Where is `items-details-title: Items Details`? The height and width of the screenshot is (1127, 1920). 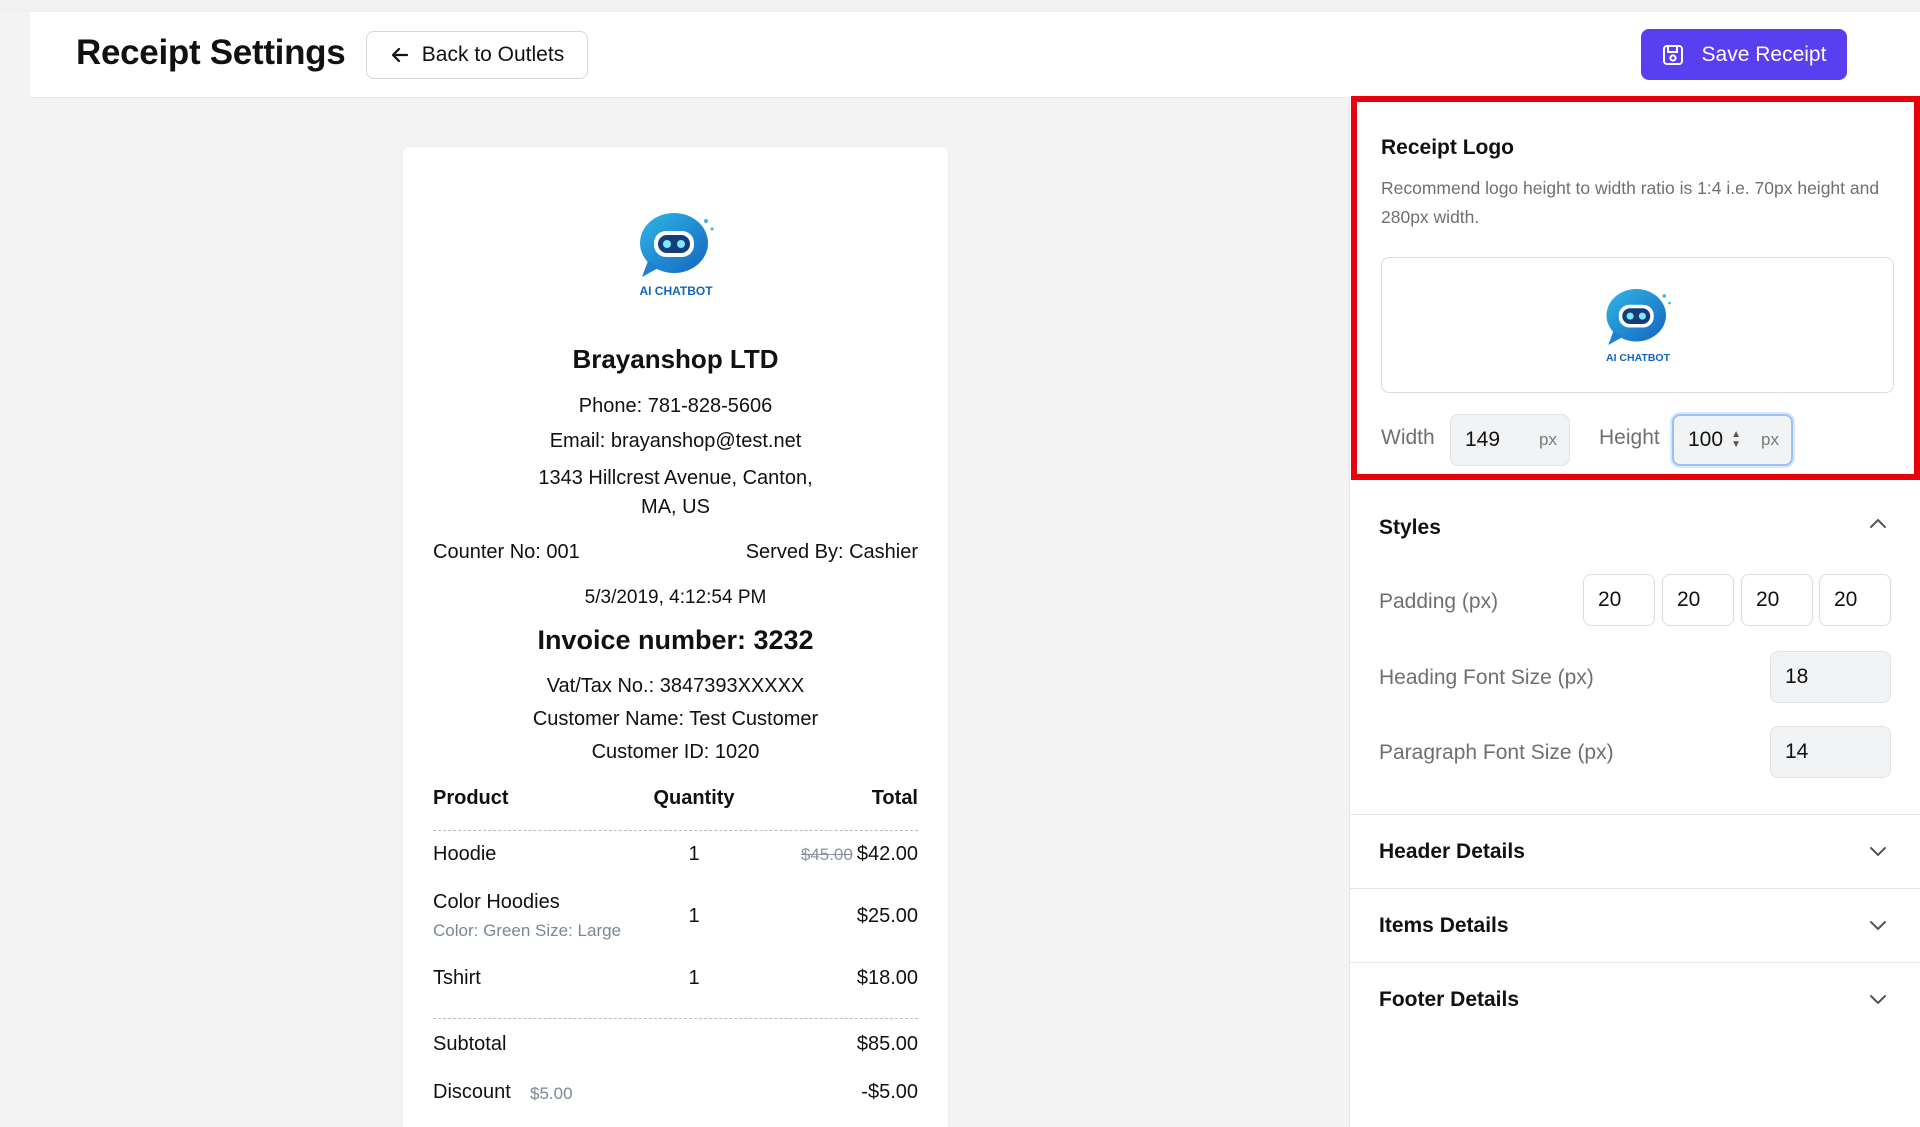
items-details-title: Items Details is located at coordinates (1444, 925).